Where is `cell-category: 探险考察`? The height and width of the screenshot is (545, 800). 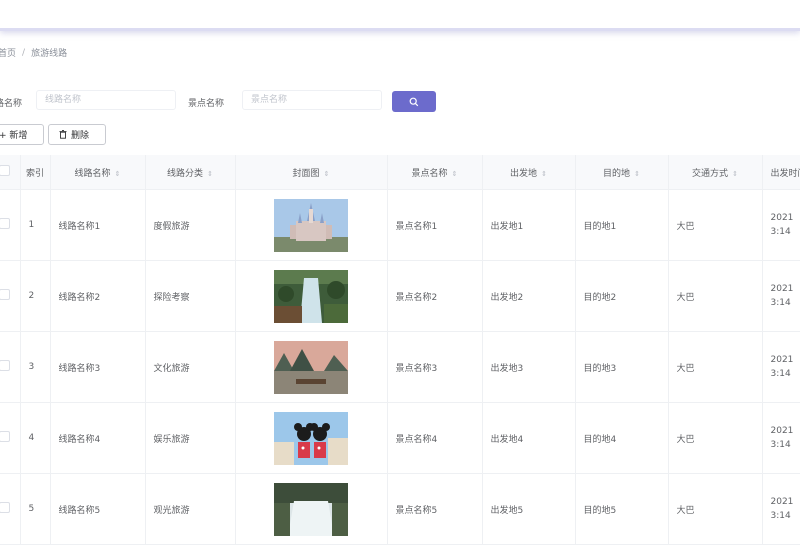
cell-category: 探险考察 is located at coordinates (190, 296).